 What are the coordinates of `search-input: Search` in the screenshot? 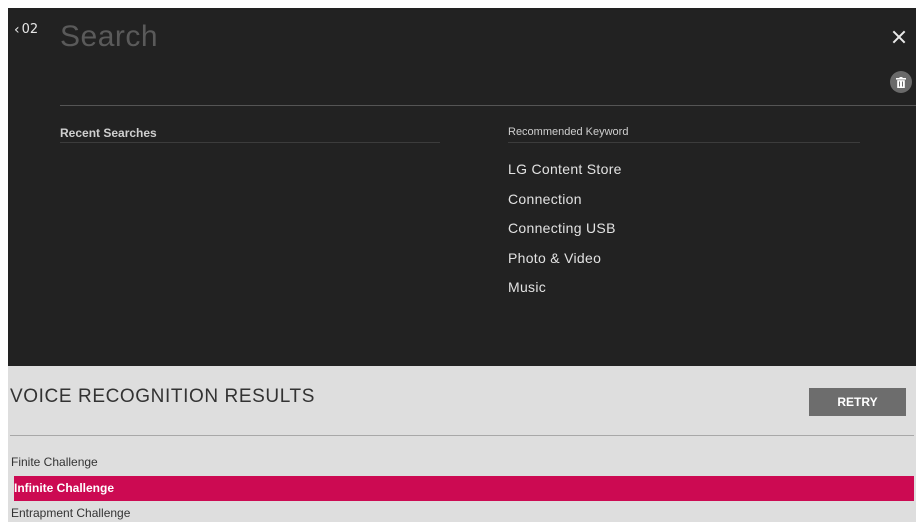 It's located at (109, 37).